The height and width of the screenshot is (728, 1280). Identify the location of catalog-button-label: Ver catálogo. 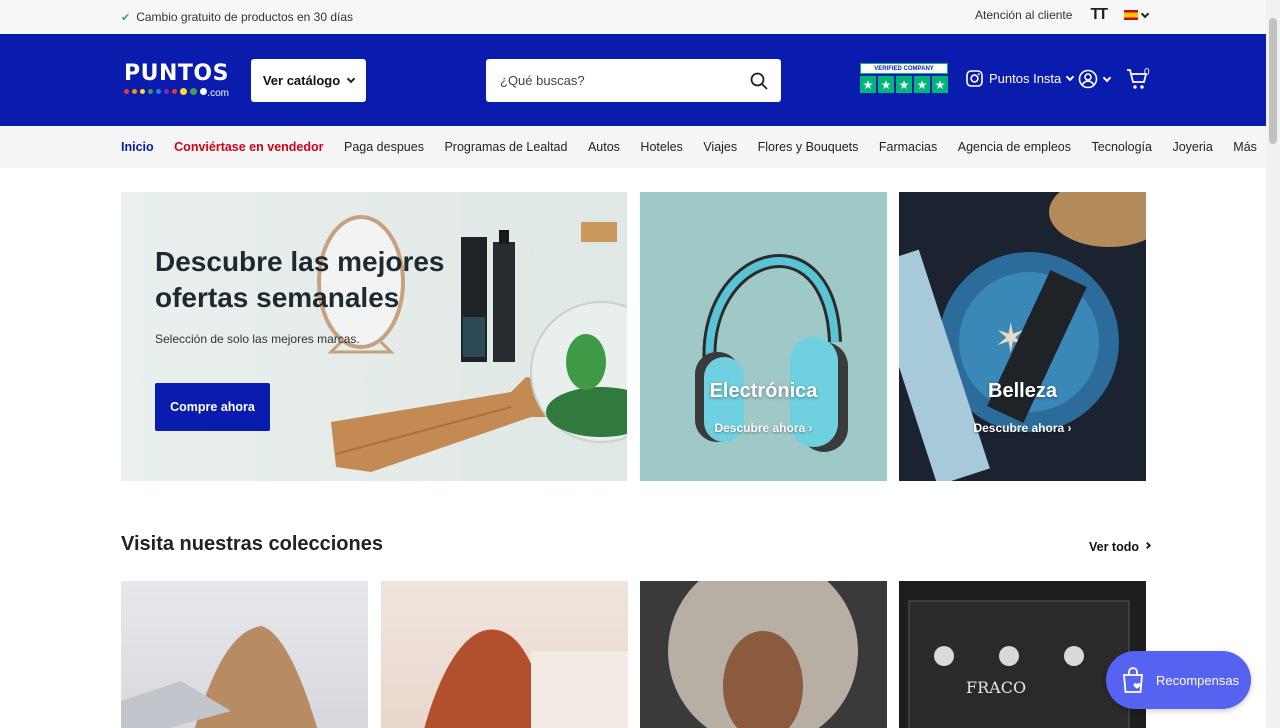
(301, 80).